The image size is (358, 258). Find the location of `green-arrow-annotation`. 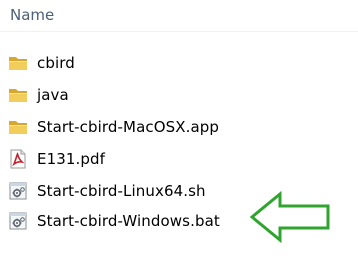

green-arrow-annotation is located at coordinates (290, 217).